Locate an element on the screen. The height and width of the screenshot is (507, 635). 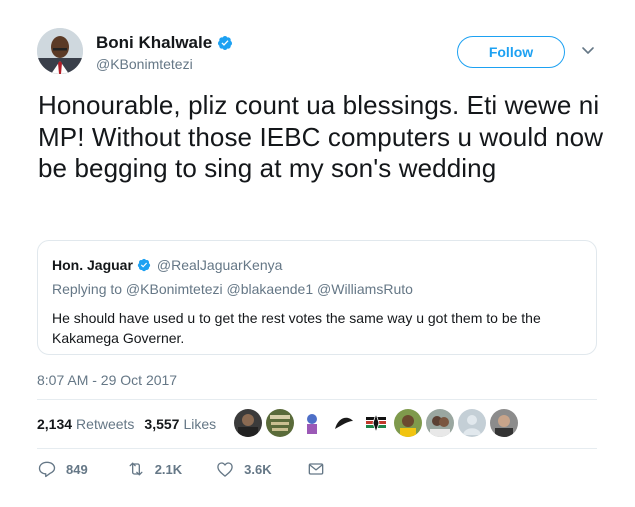
direct-message-button is located at coordinates (316, 469).